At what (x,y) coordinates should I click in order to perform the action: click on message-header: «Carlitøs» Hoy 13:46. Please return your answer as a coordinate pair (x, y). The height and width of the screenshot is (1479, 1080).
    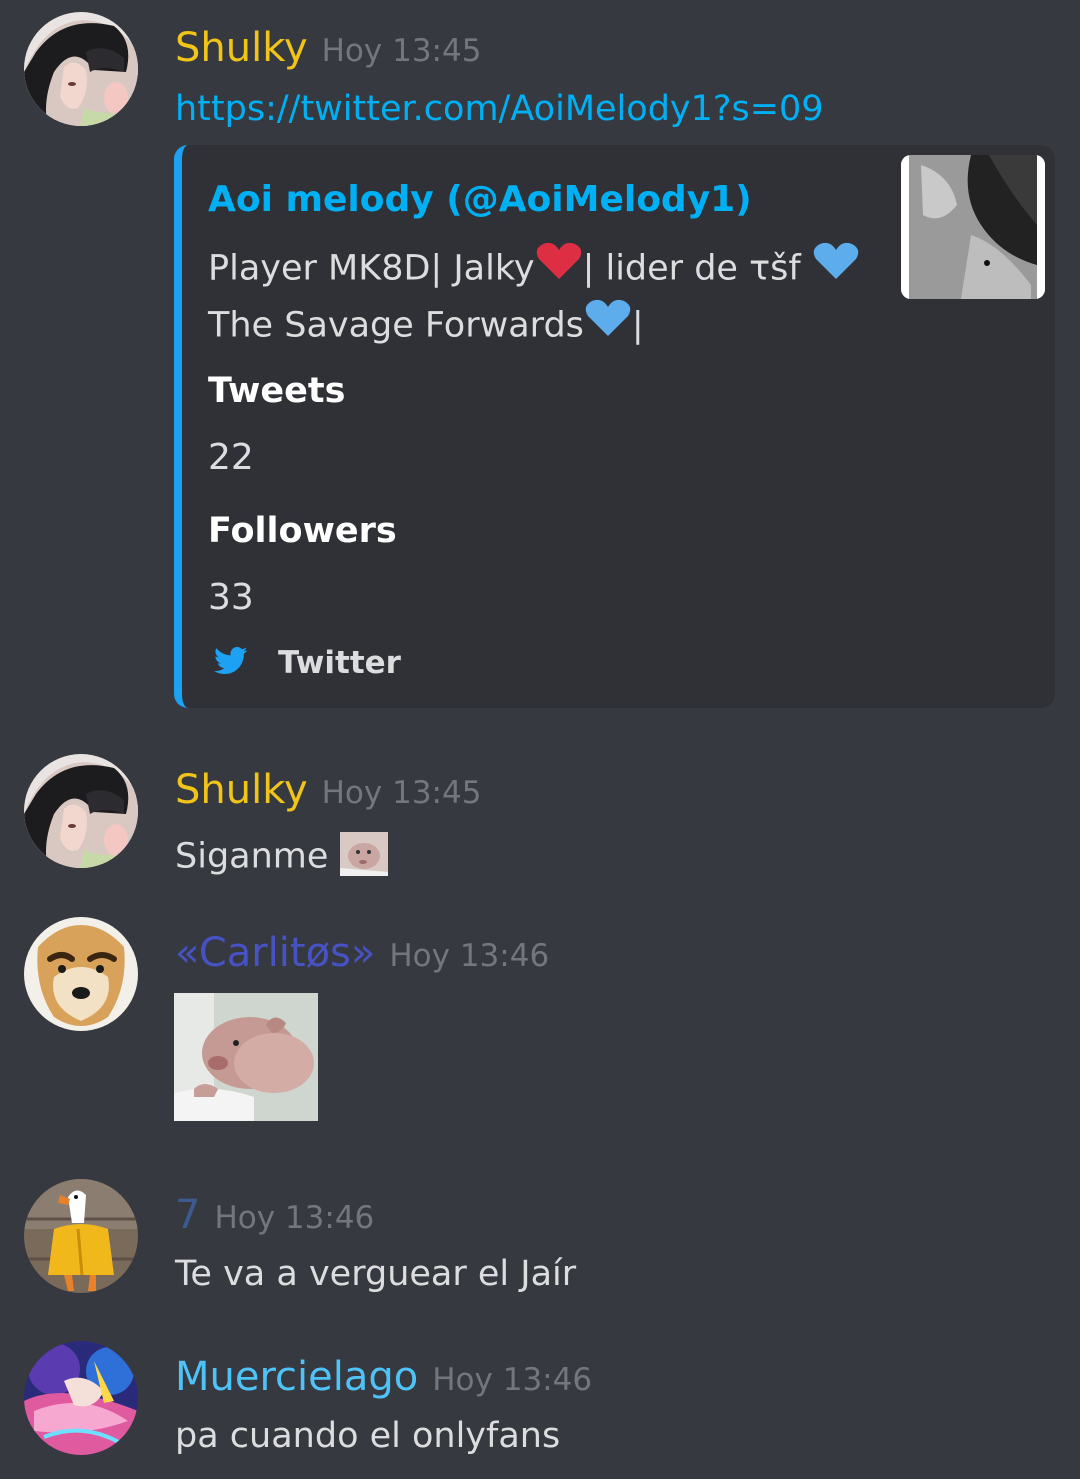
    Looking at the image, I should click on (362, 953).